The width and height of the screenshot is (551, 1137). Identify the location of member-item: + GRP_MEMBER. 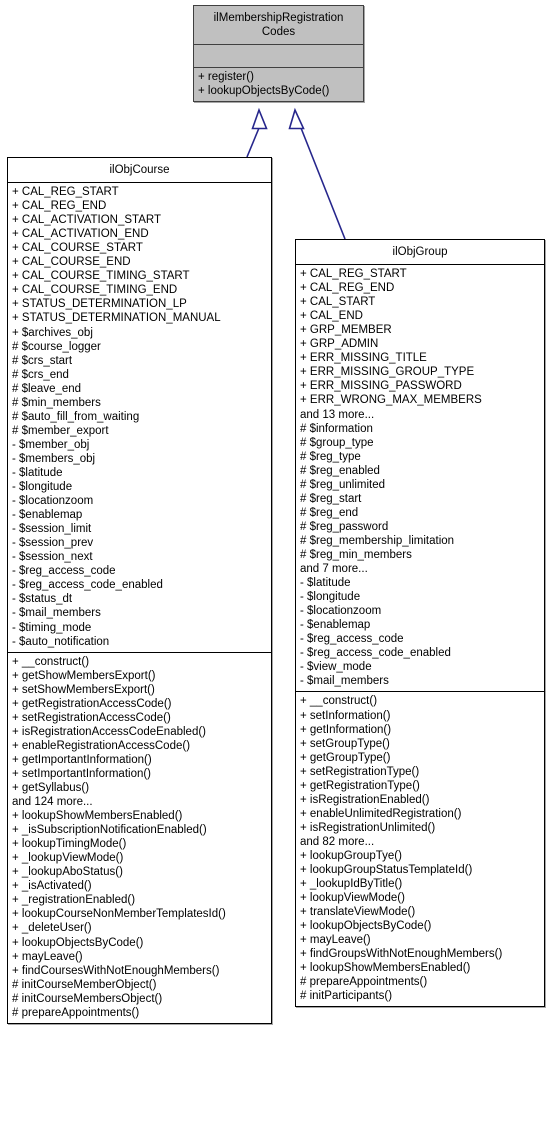
(346, 330).